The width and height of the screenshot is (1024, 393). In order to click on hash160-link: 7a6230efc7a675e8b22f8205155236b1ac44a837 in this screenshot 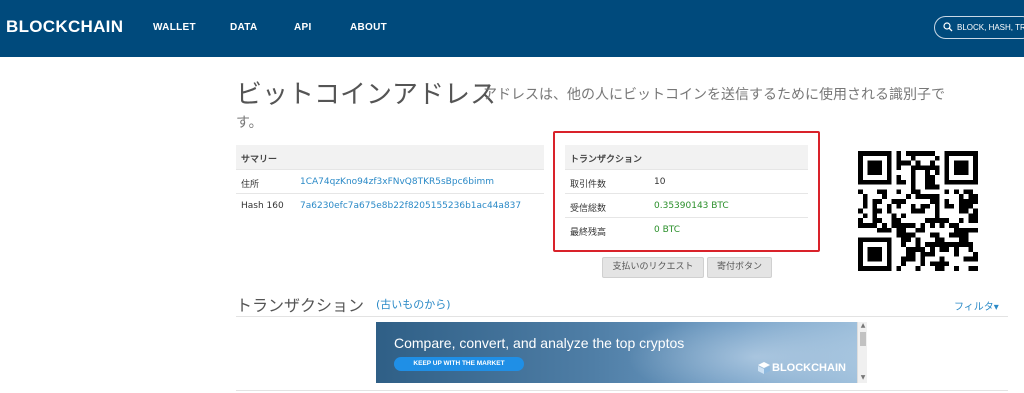, I will do `click(410, 206)`.